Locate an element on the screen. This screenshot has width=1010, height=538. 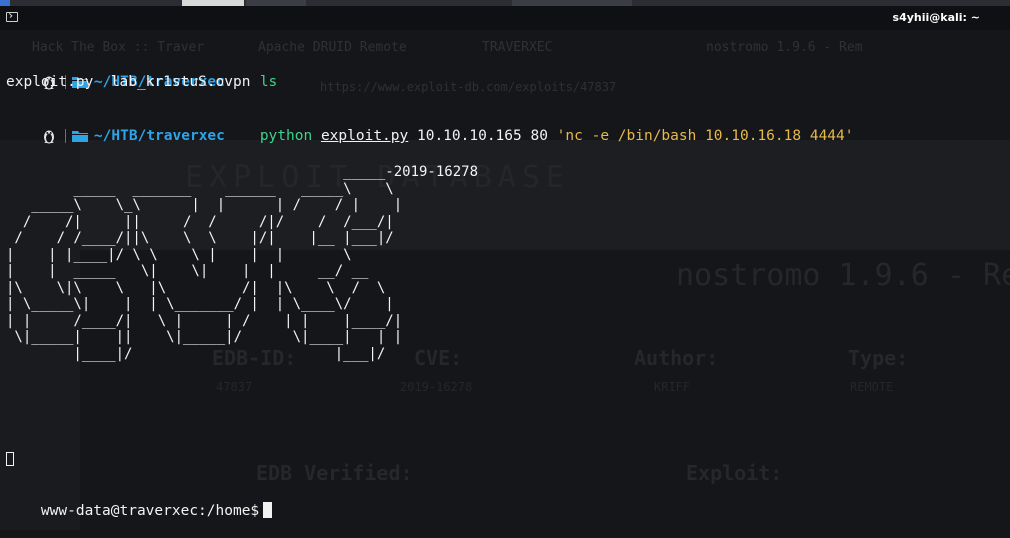
ghost-value-cve: 2019-16278 is located at coordinates (436, 387).